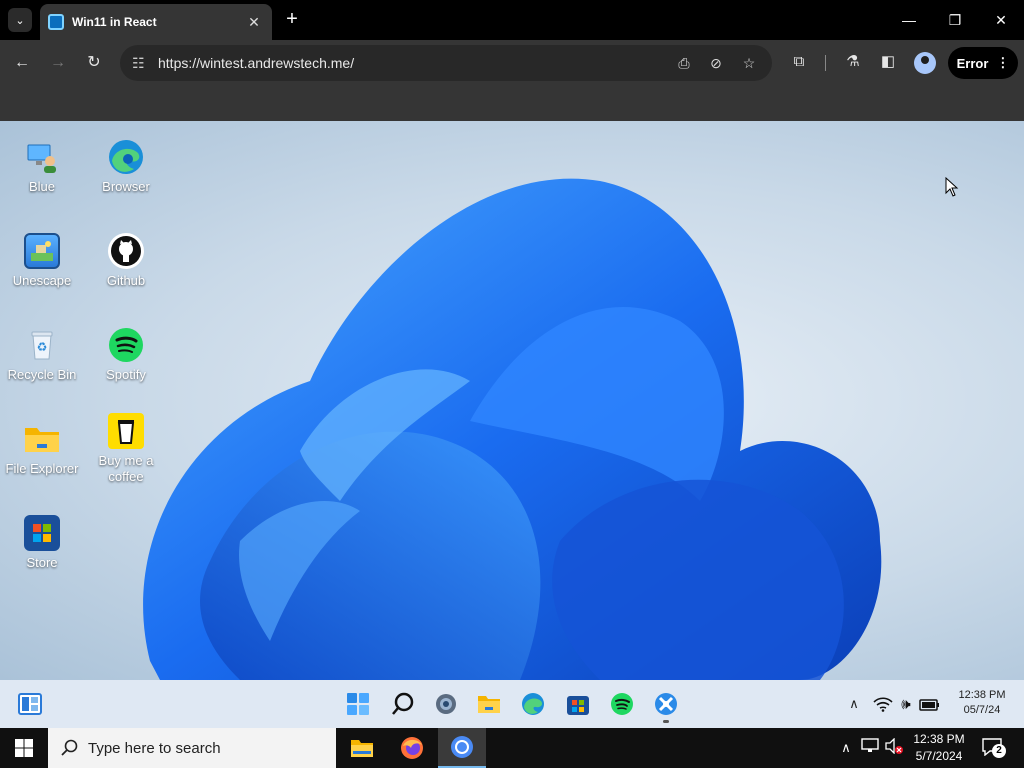 This screenshot has width=1024, height=768. I want to click on url-text: https://wintest.andrewstech.me/, so click(256, 63).